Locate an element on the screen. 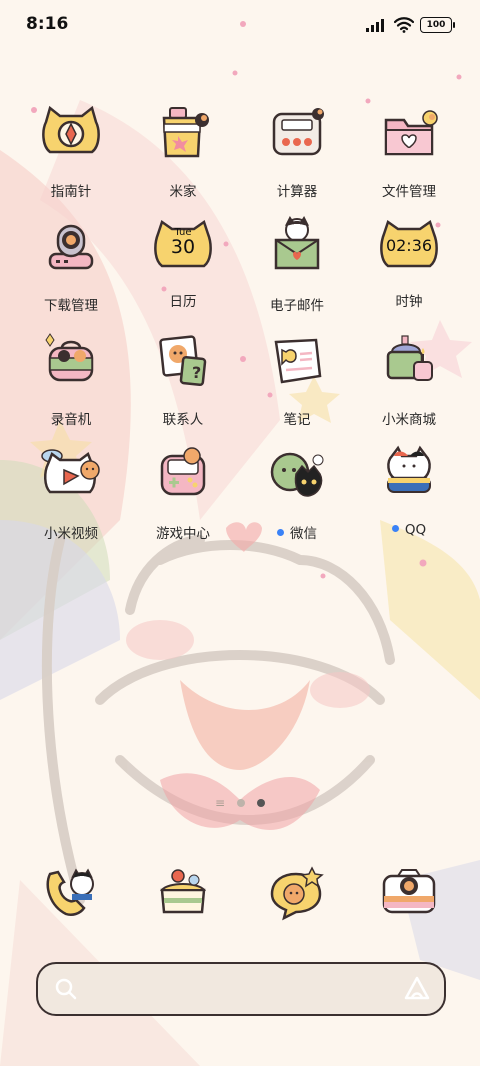  battery-level: 100 is located at coordinates (436, 25).